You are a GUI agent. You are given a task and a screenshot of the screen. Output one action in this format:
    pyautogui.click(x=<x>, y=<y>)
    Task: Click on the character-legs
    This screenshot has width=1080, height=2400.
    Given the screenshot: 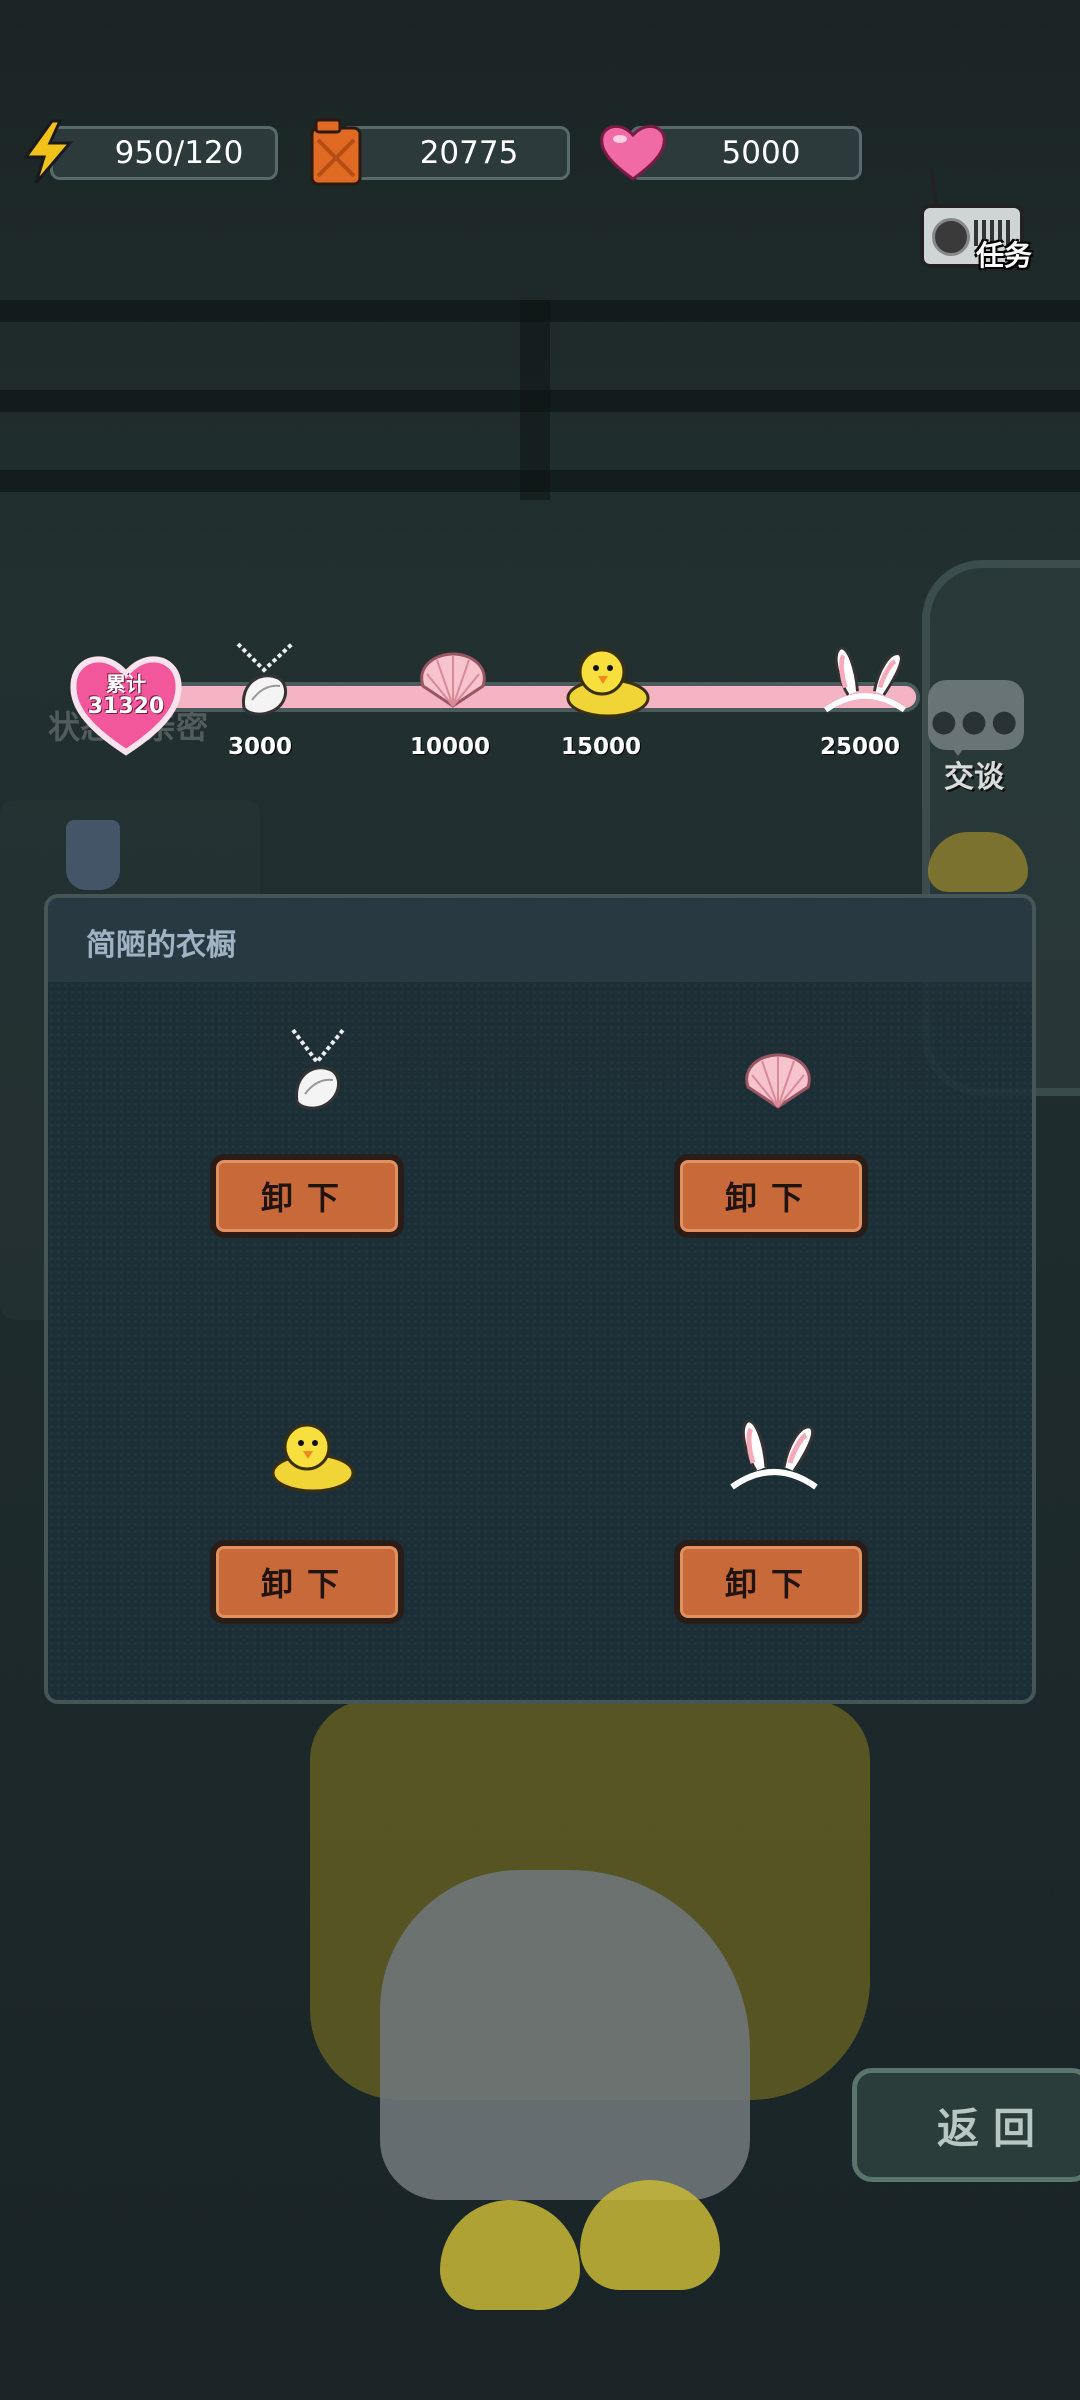 What is the action you would take?
    pyautogui.click(x=565, y=2035)
    